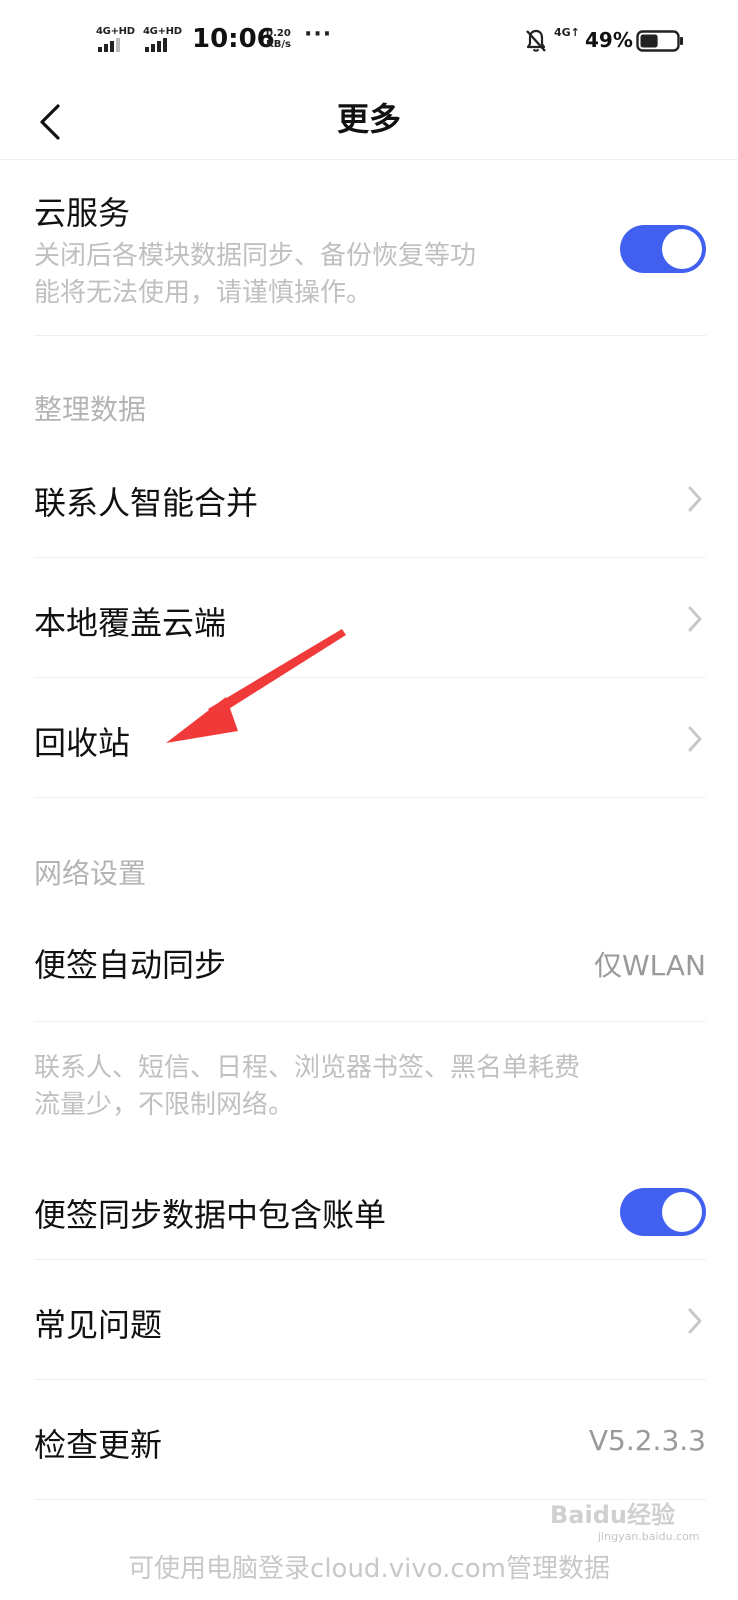 The image size is (738, 1600). I want to click on cloud-service-description-line1: 关闭后各模块数据同步、备份恢复等功, so click(255, 256).